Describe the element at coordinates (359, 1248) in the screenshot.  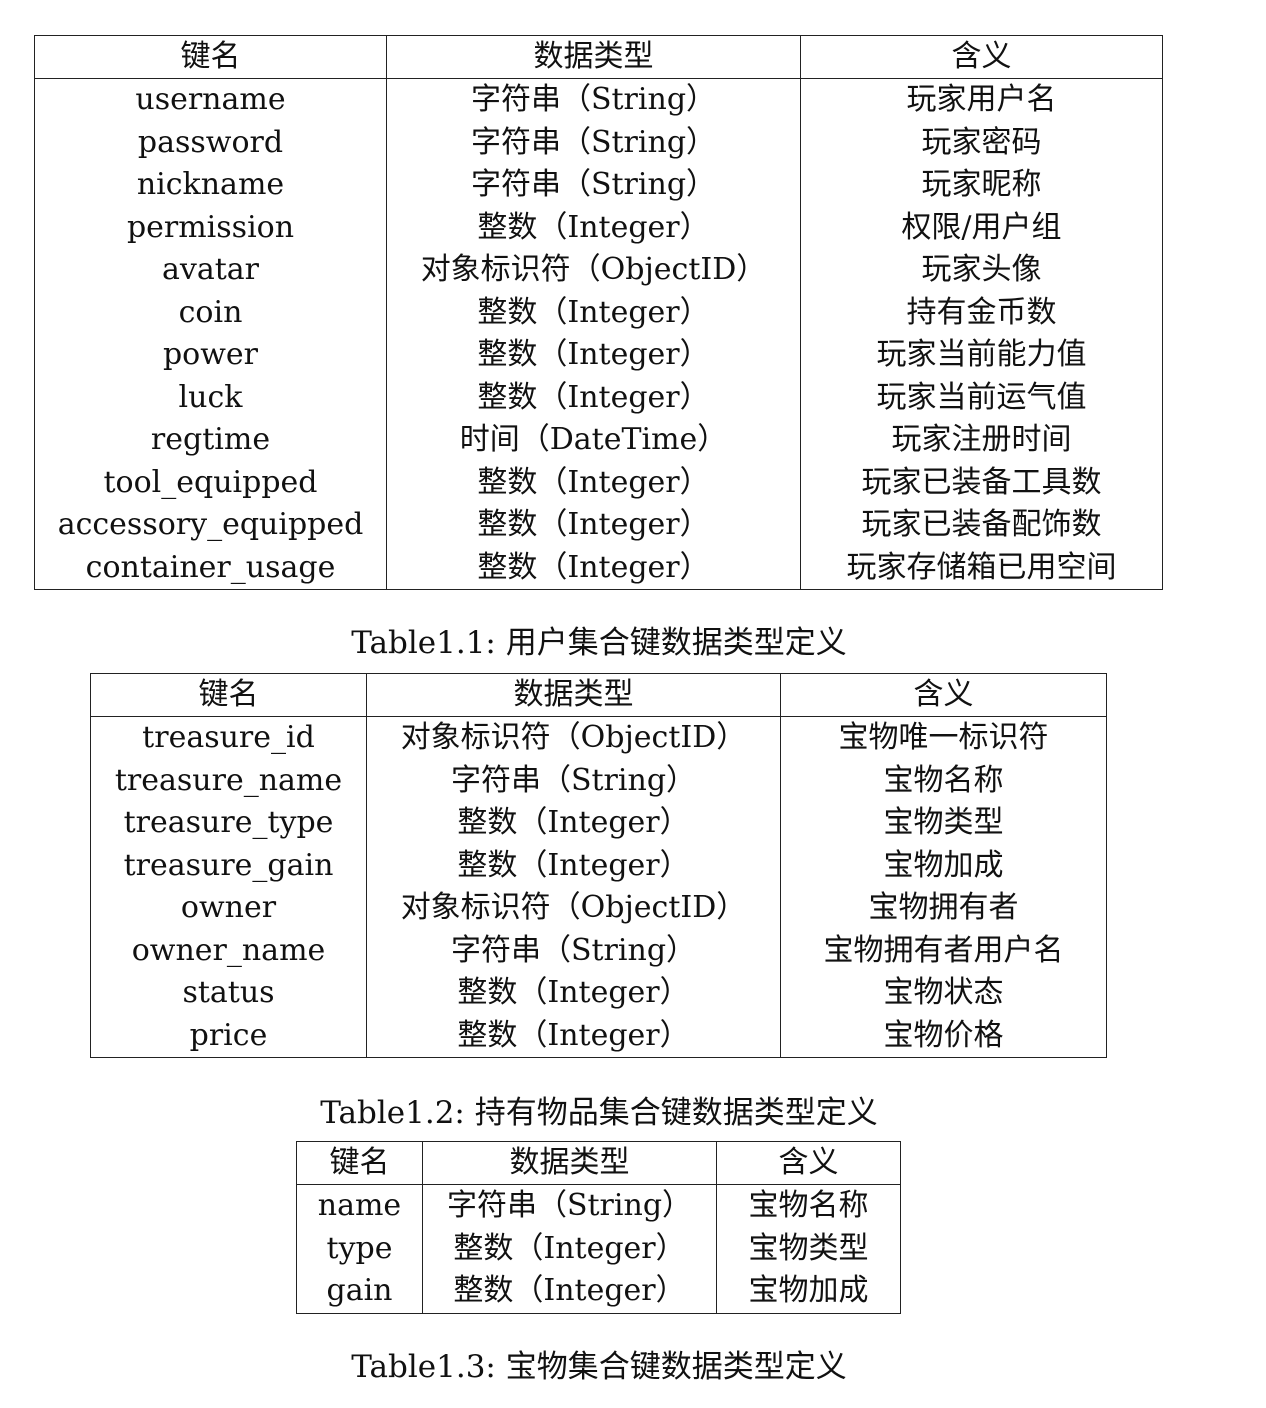
I see `cell-key: type` at that location.